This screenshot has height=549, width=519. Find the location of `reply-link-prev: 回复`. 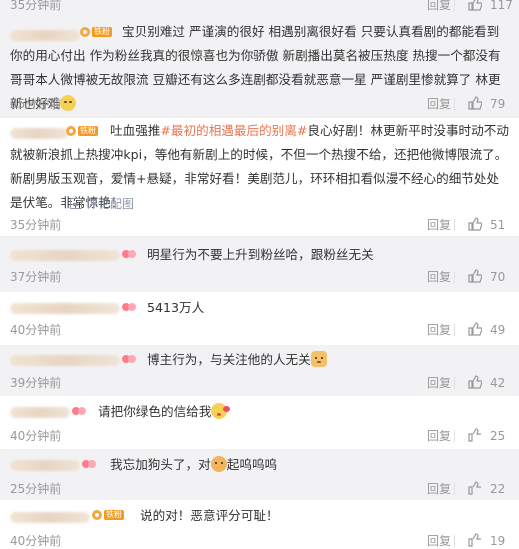

reply-link-prev: 回复 is located at coordinates (439, 6).